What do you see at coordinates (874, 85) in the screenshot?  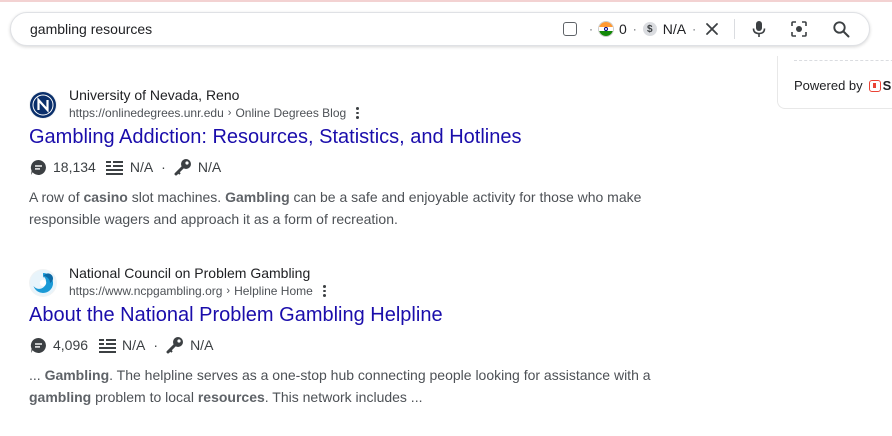 I see `brand-logo-icon` at bounding box center [874, 85].